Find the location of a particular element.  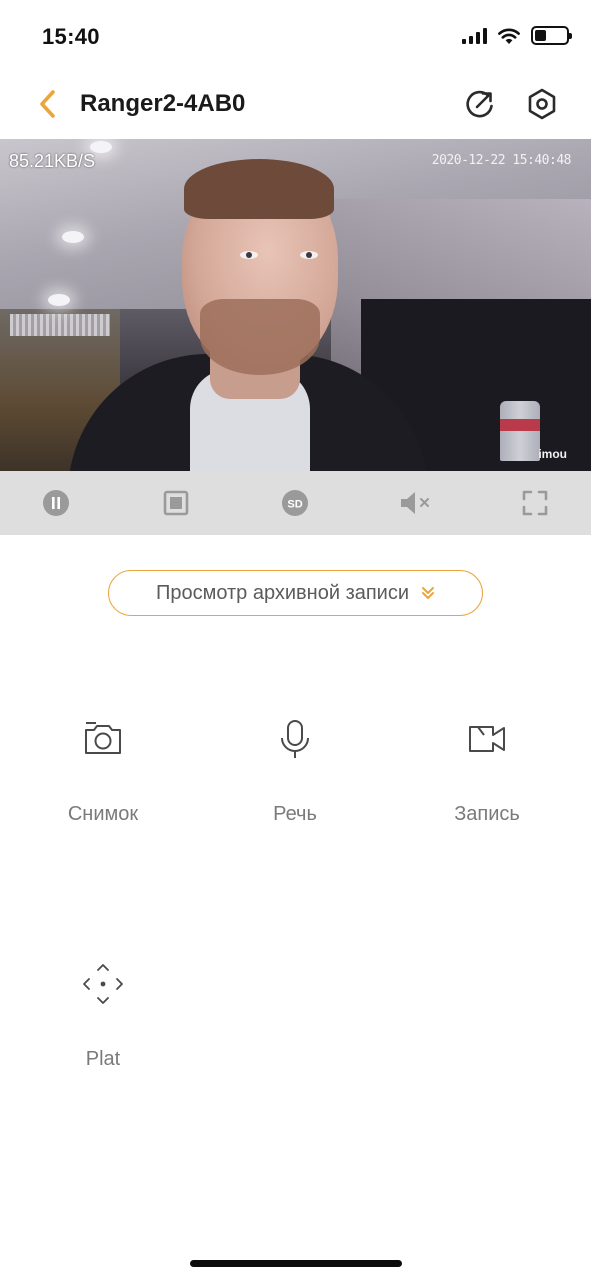

ptz-action: Plat is located at coordinates (103, 1015).